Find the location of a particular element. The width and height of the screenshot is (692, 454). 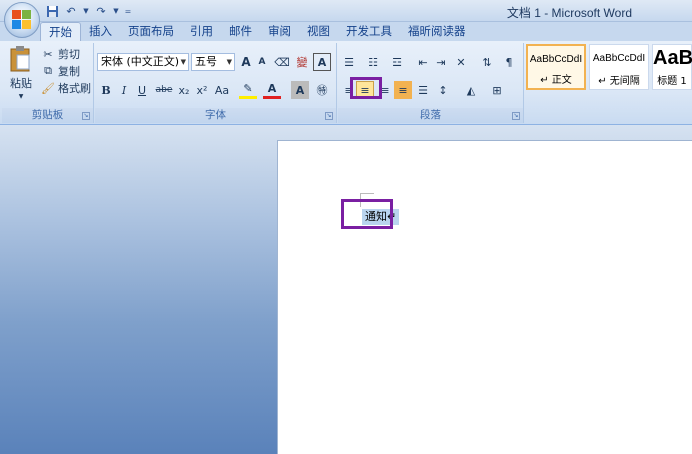

style-heading-1-sample: AaB is located at coordinates (672, 58).